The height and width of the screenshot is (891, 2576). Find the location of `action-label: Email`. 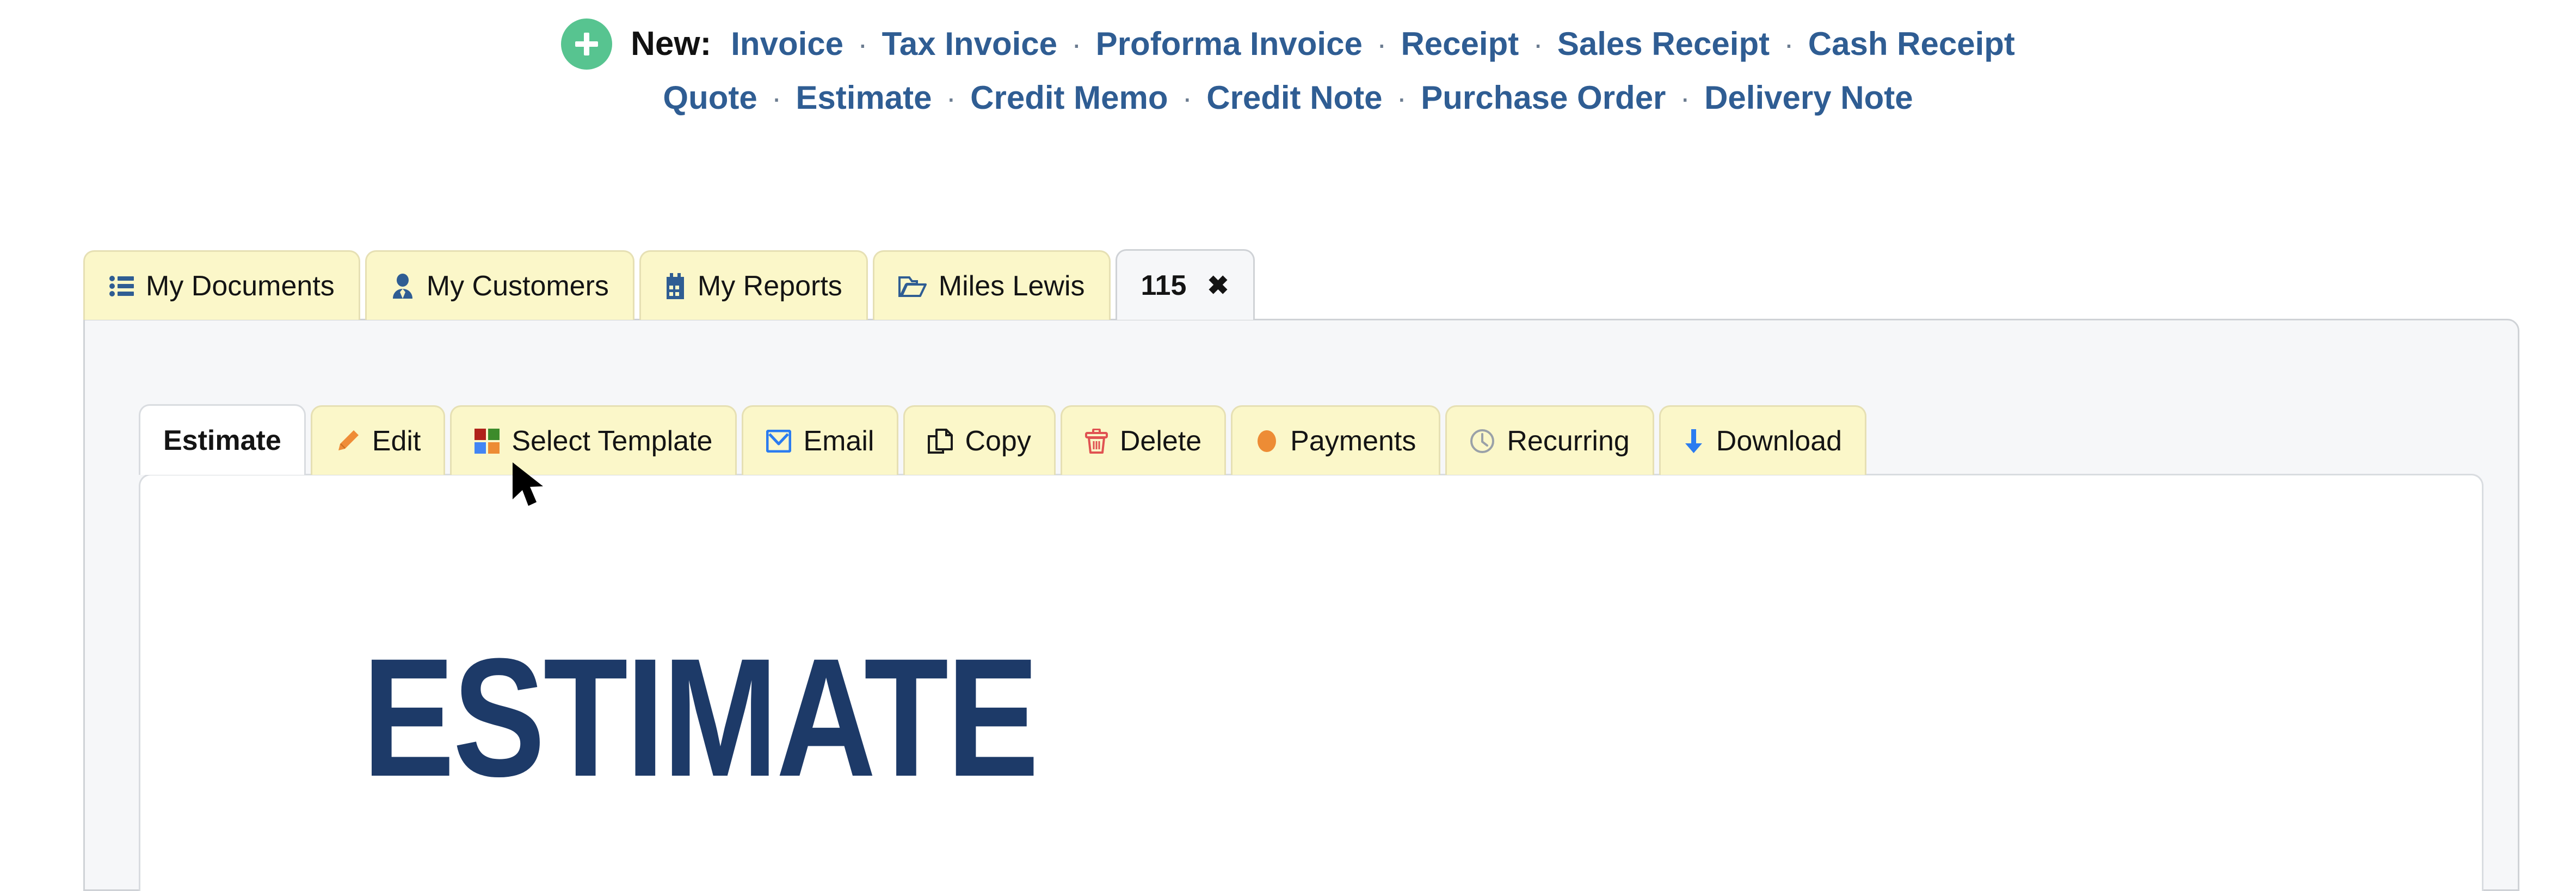

action-label: Email is located at coordinates (839, 441).